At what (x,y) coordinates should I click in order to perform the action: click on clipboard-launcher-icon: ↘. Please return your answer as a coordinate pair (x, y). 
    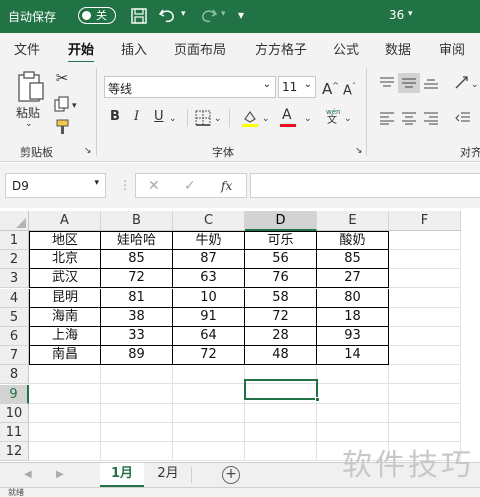
    Looking at the image, I should click on (88, 151).